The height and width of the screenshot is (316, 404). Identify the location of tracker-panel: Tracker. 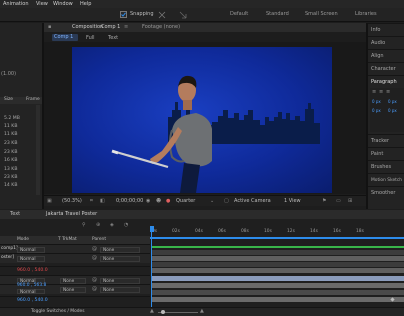
(386, 139).